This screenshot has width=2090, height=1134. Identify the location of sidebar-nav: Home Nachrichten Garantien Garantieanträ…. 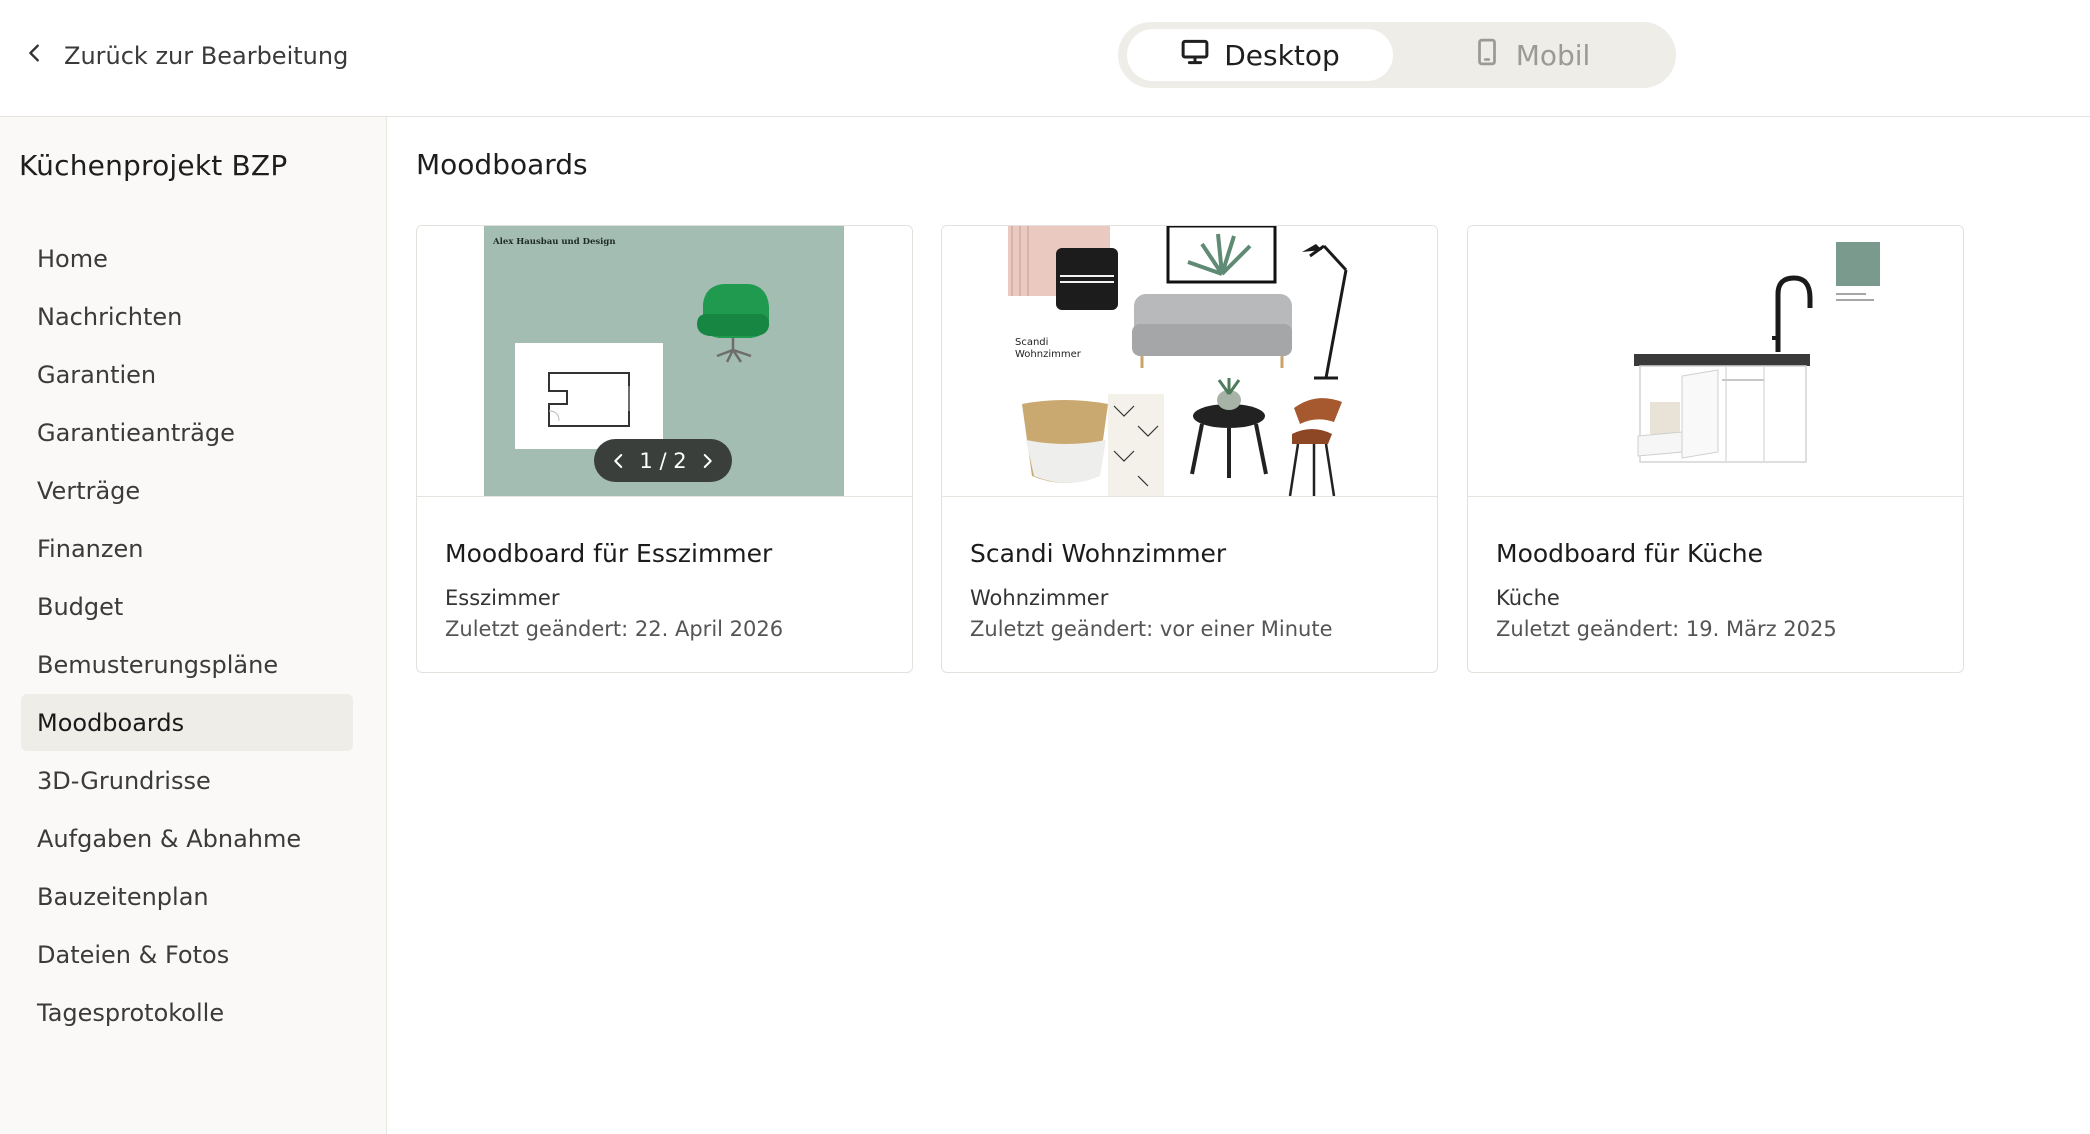
(187, 636).